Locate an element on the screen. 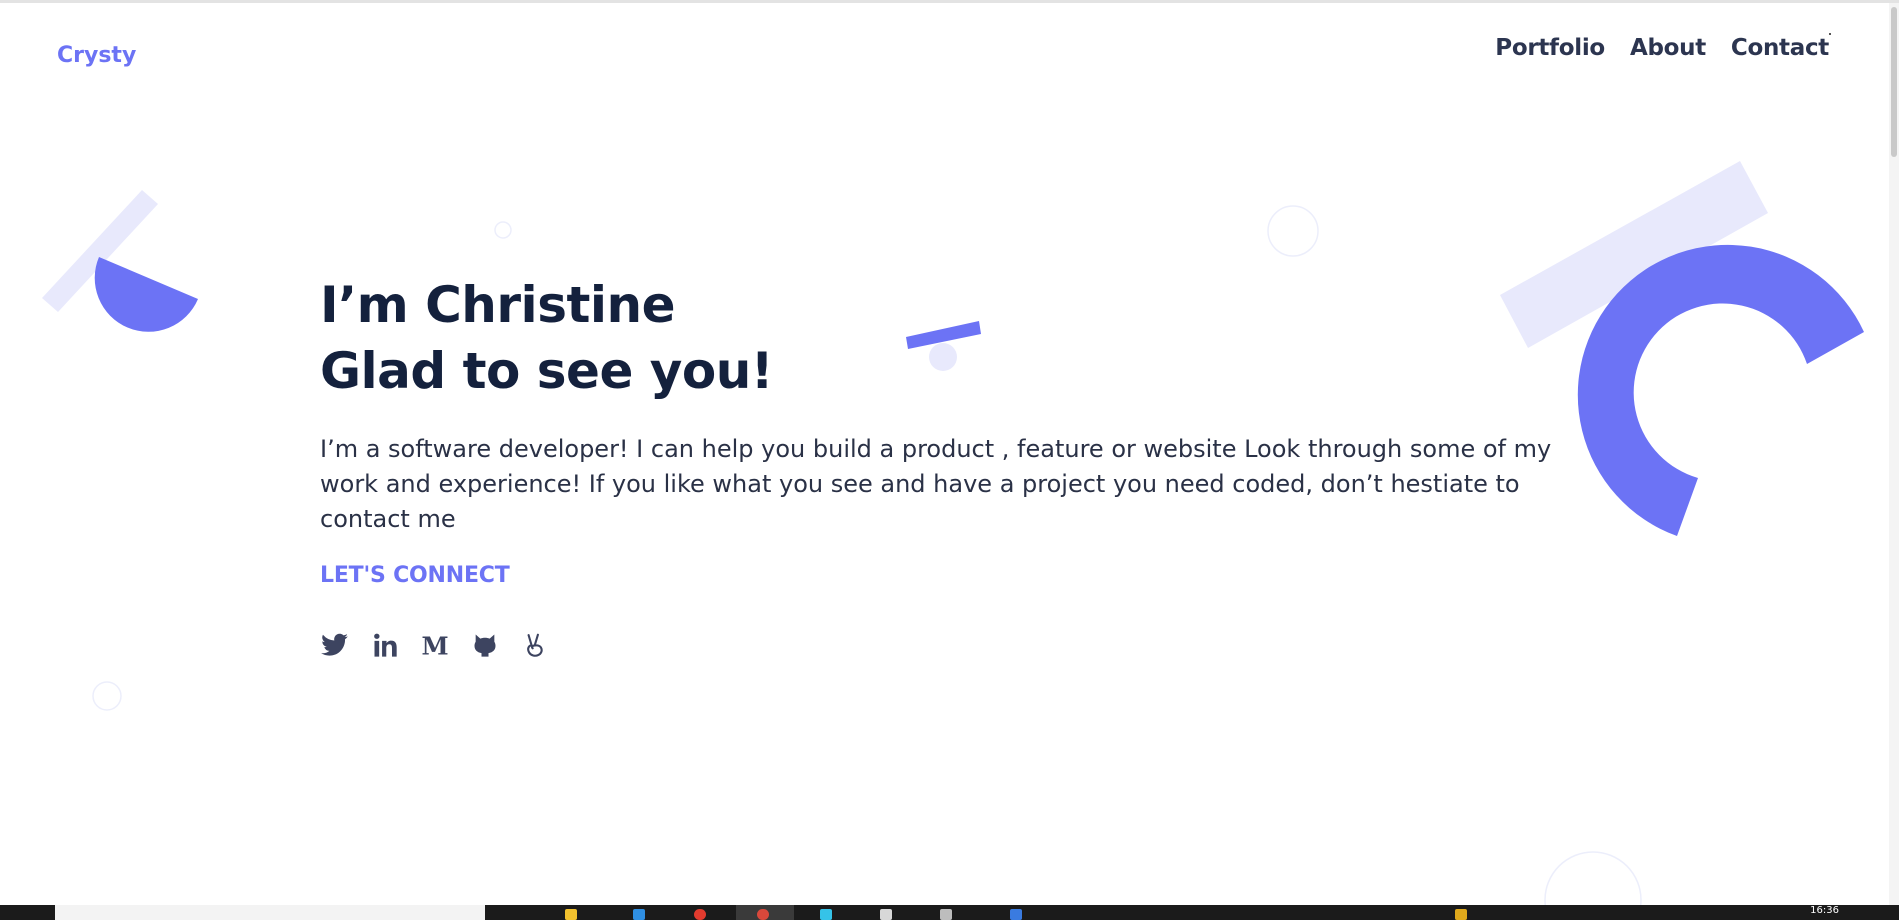 The image size is (1899, 920). decor-outline-circle is located at coordinates (1293, 231).